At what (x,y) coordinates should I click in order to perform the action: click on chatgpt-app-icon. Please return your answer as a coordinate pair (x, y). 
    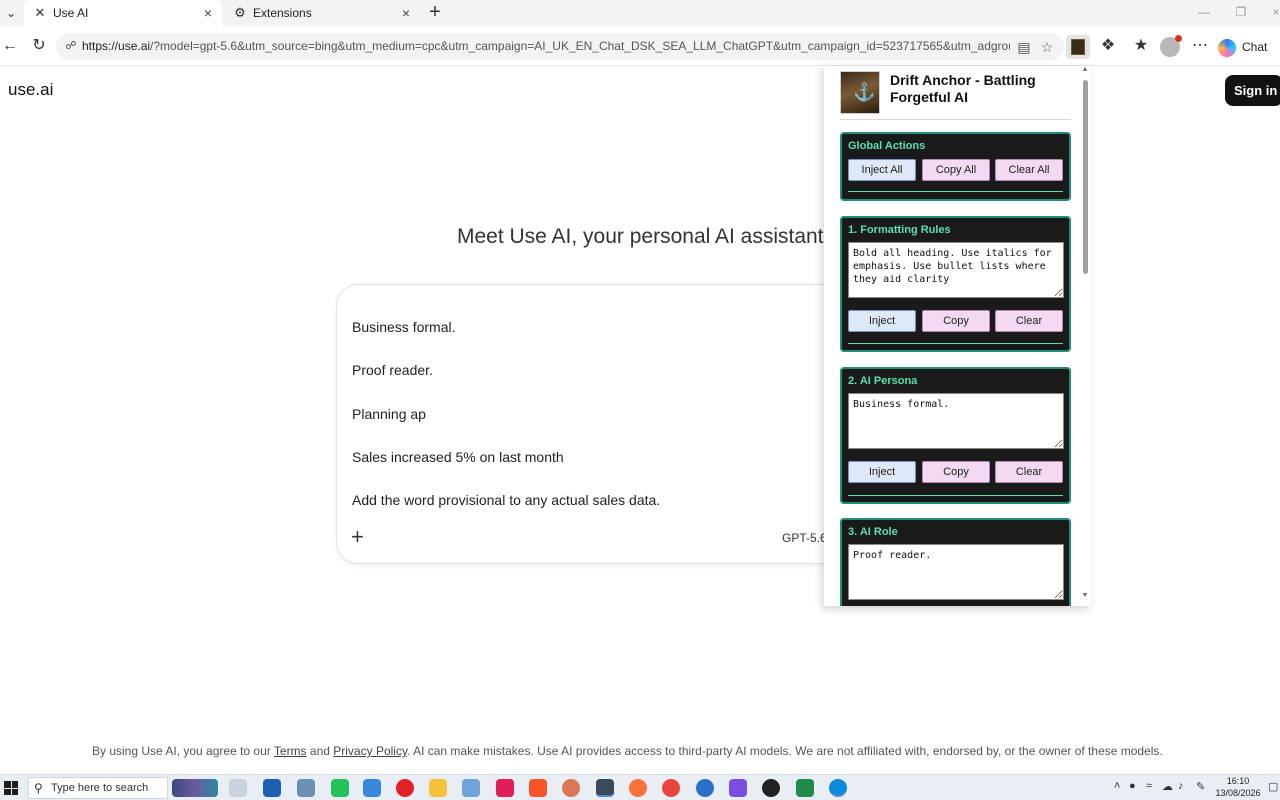
    Looking at the image, I should click on (771, 788).